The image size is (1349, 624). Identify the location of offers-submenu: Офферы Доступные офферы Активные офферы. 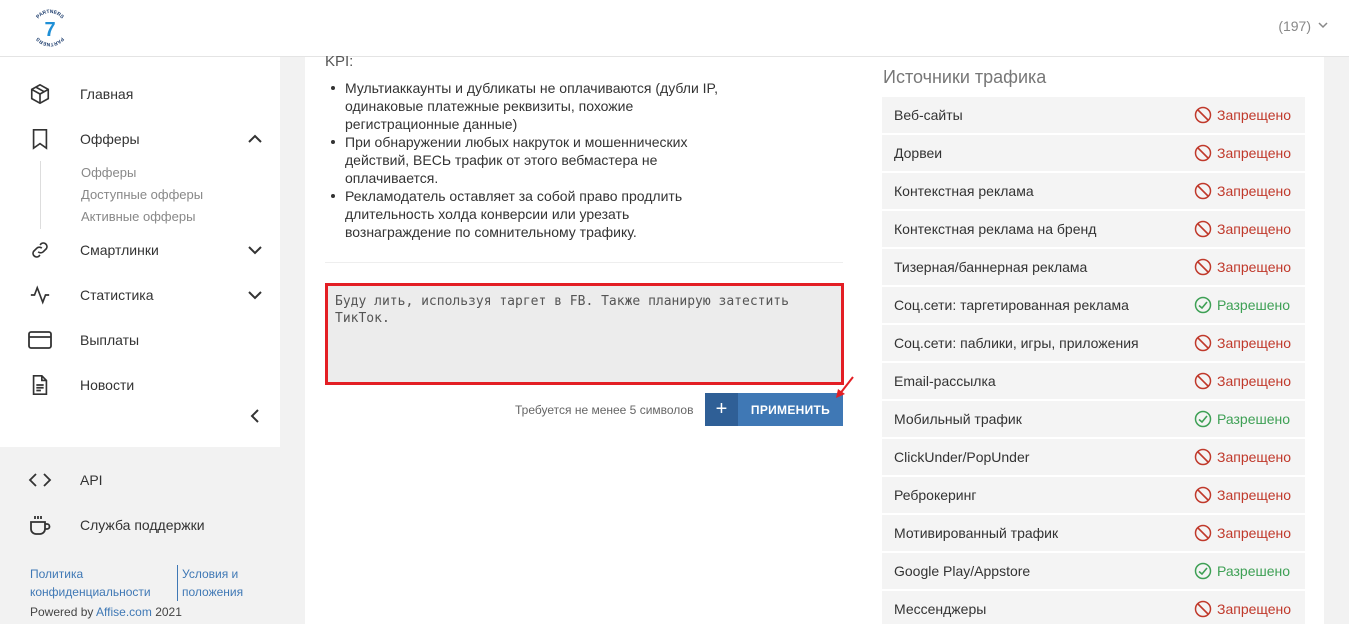
(140, 195).